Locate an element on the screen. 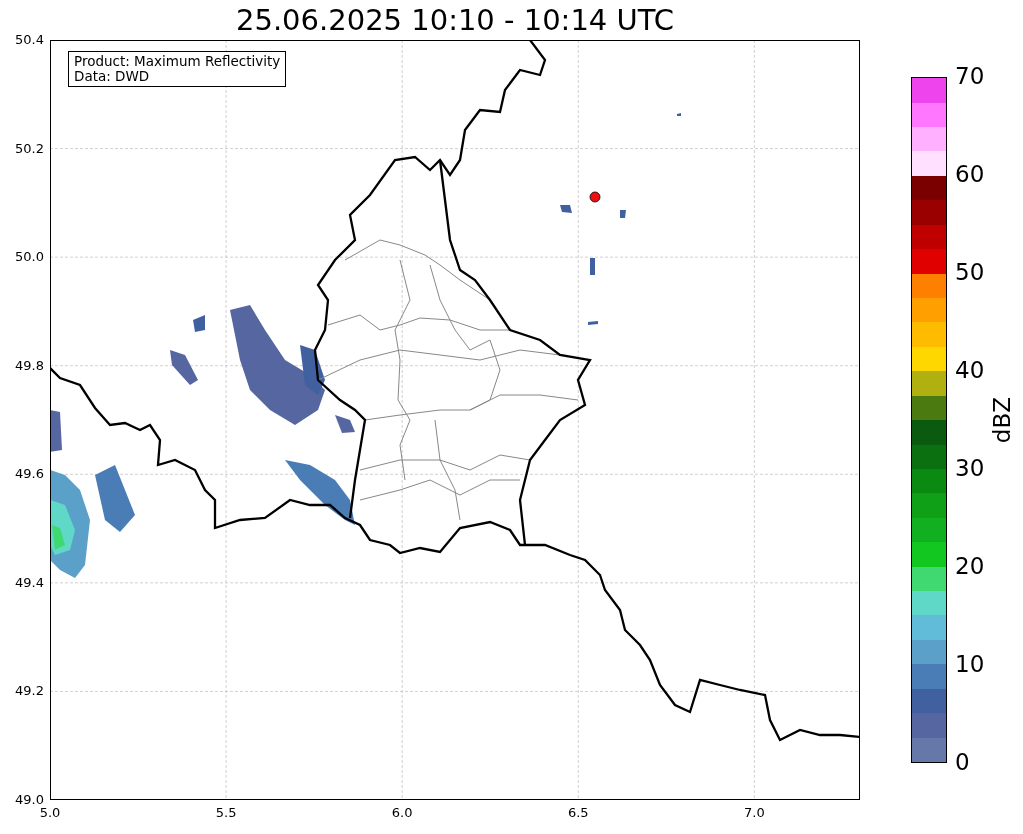 The width and height of the screenshot is (1023, 834). x-tick-label: 5.5 is located at coordinates (226, 812).